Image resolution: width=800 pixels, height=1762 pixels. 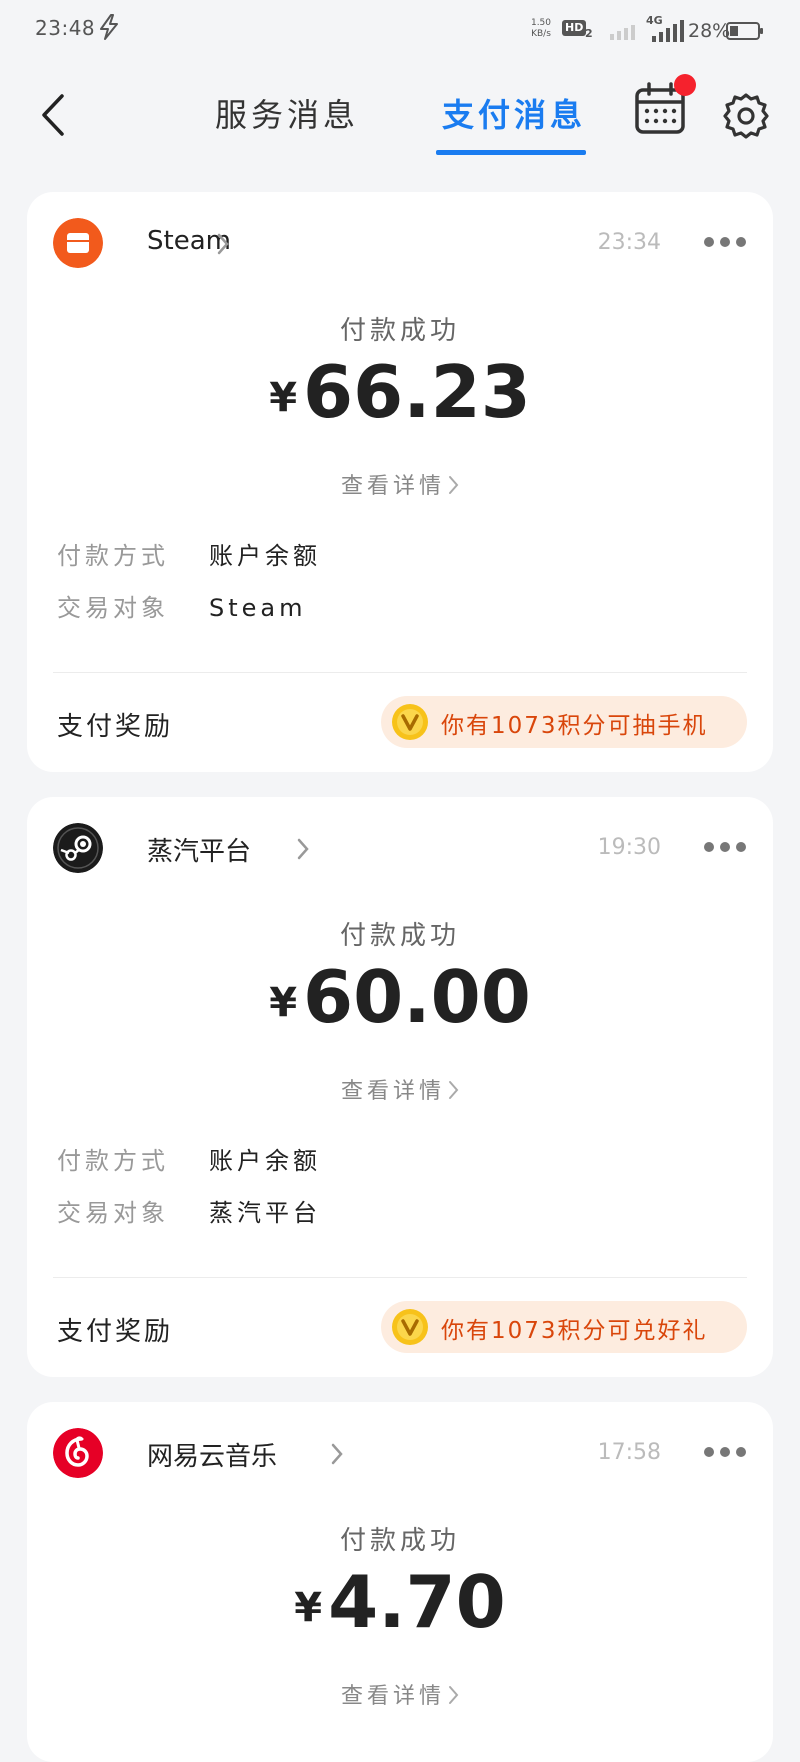 I want to click on network-speed-value: 1.50, so click(x=541, y=23).